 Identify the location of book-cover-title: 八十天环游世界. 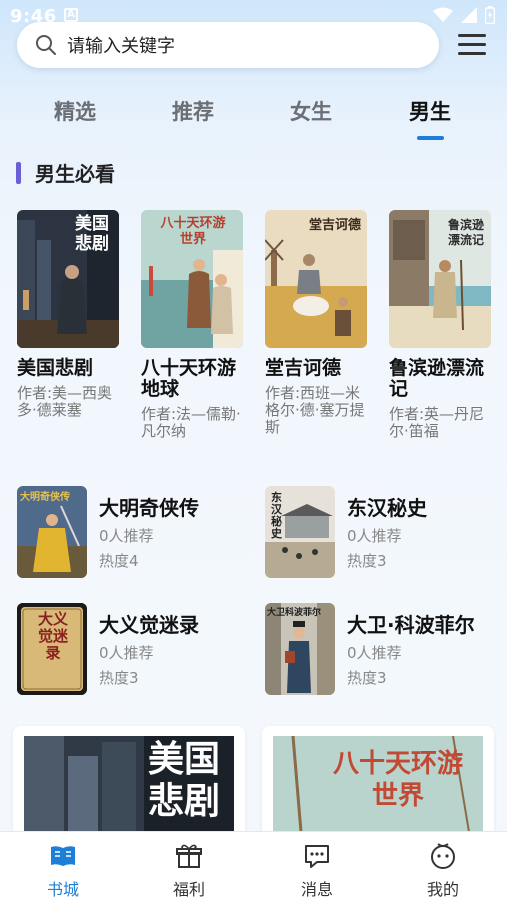
(193, 231).